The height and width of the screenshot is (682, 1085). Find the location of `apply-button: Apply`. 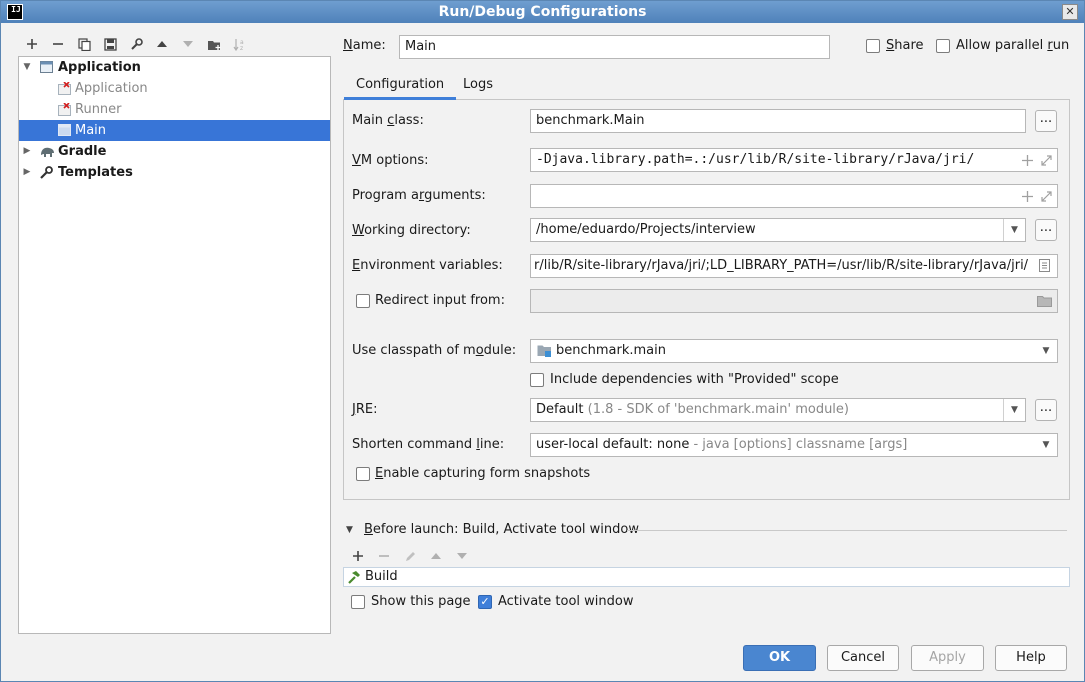

apply-button: Apply is located at coordinates (947, 658).